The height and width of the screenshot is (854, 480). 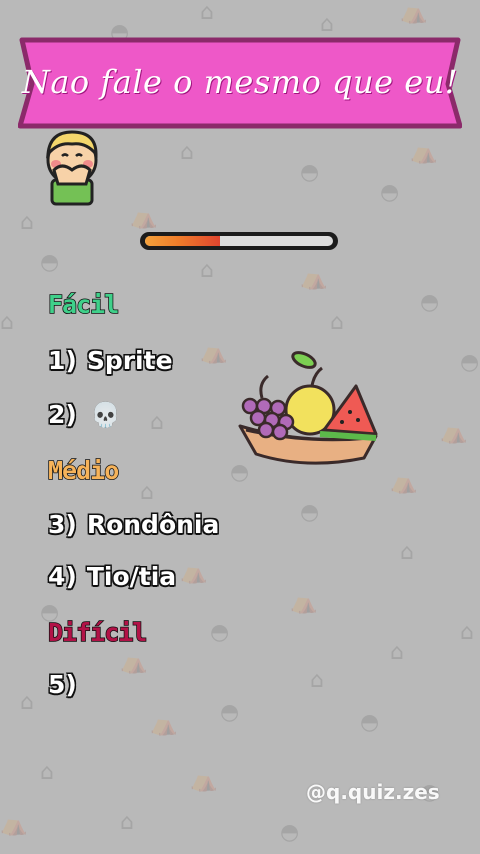 I want to click on fruit-basket-icon, so click(x=308, y=411).